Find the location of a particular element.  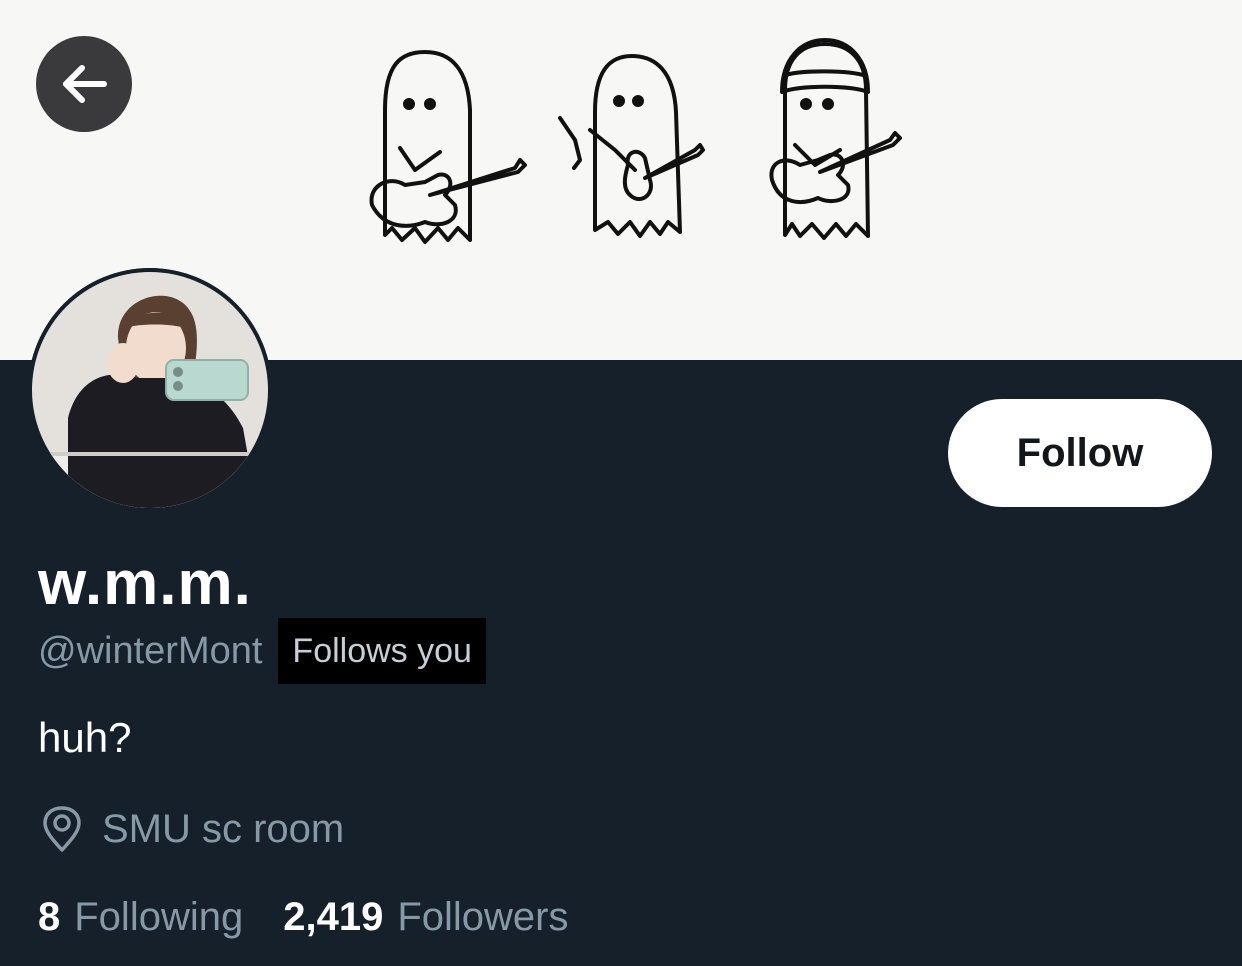

profile-bio: huh? is located at coordinates (85, 737).